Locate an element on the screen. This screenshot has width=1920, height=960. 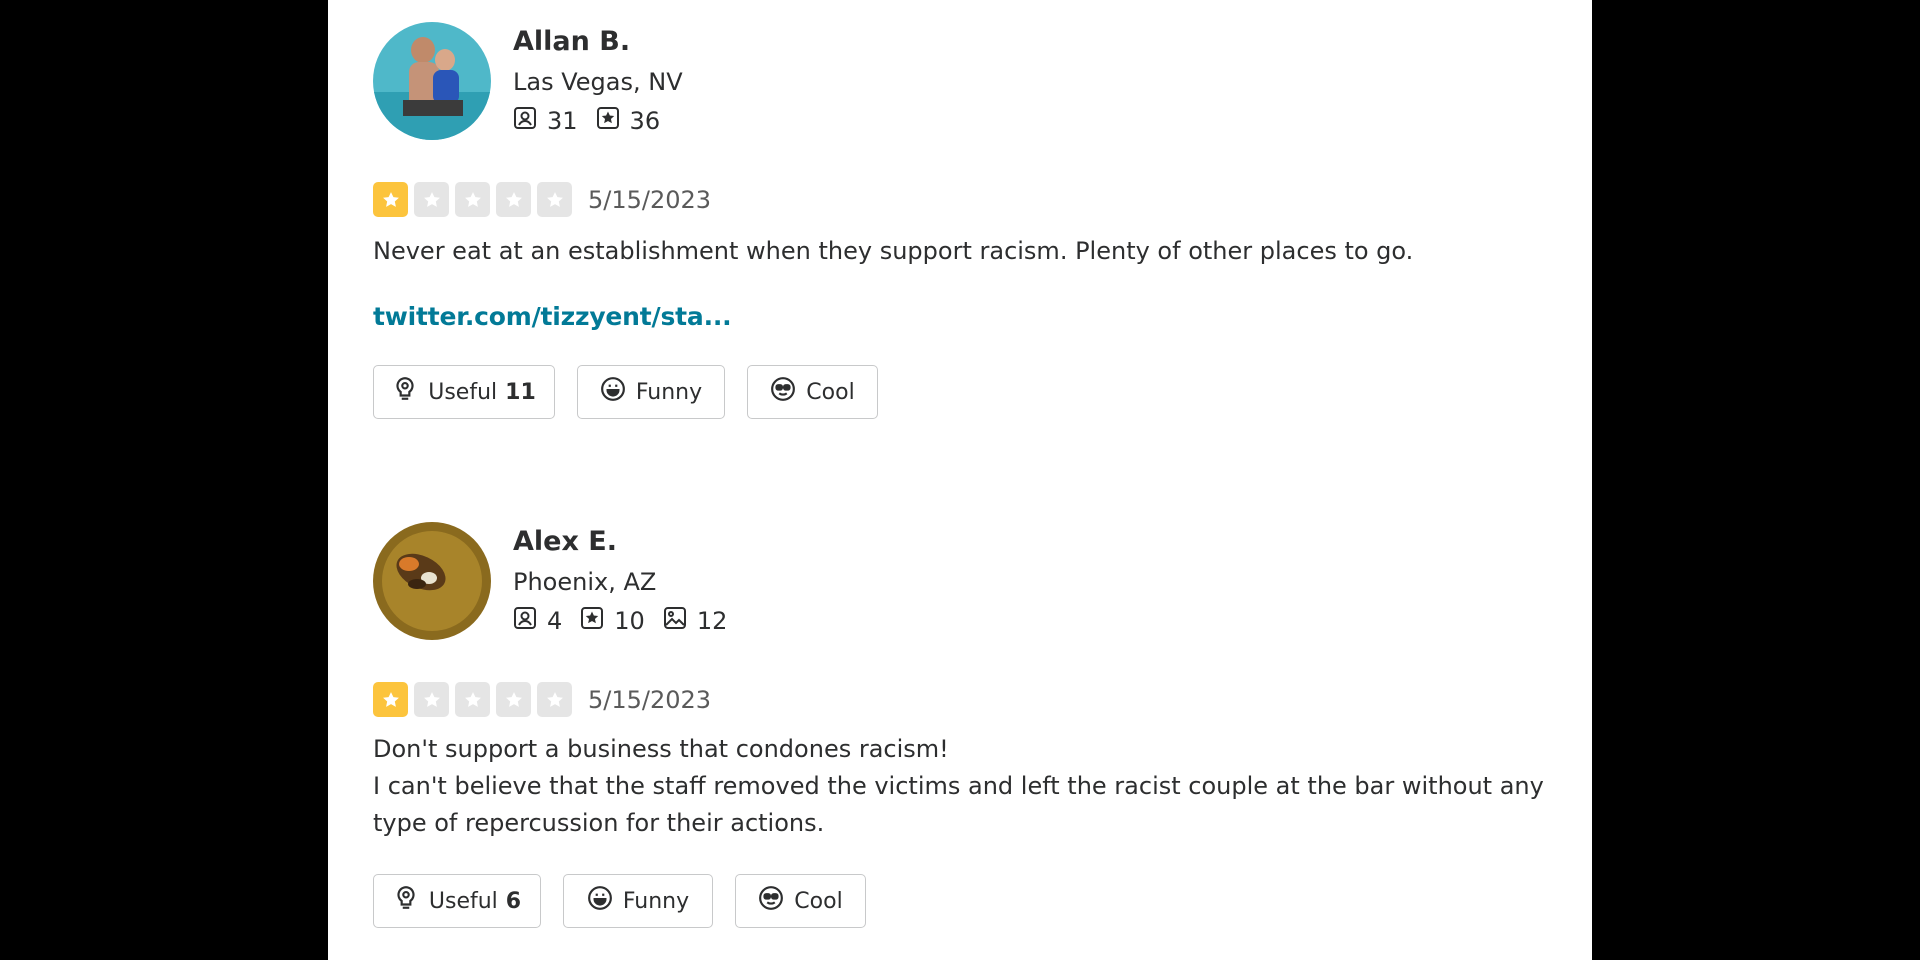
reviews-count: 10 is located at coordinates (629, 621).